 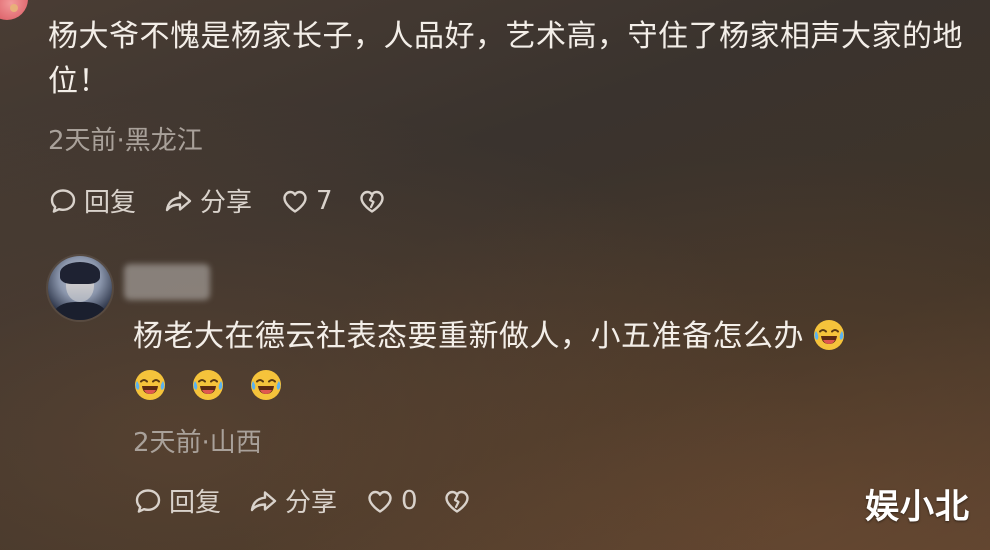 I want to click on avatar-figure-body, so click(x=80, y=311).